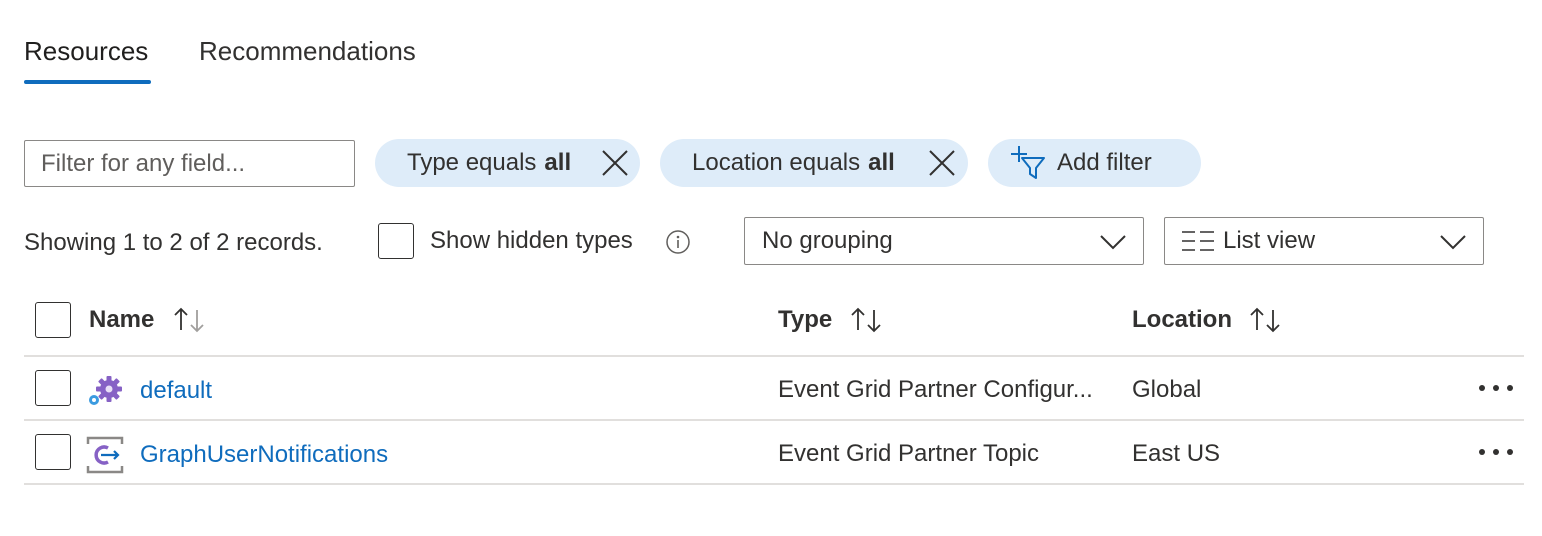 The width and height of the screenshot is (1542, 536). I want to click on type-filter-value: all, so click(558, 162).